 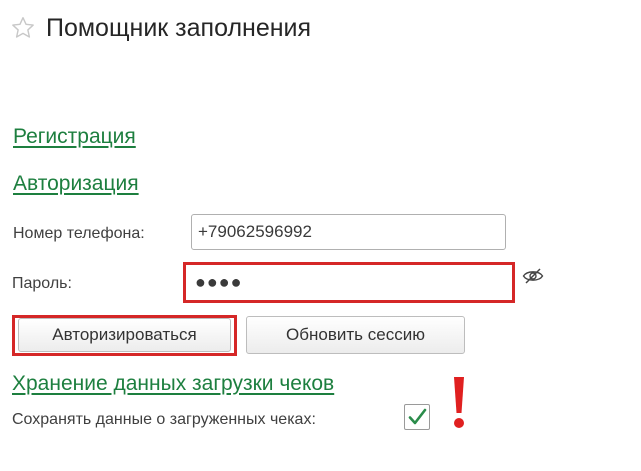 I want to click on refresh-session-button: Обновить сессию, so click(x=355, y=335).